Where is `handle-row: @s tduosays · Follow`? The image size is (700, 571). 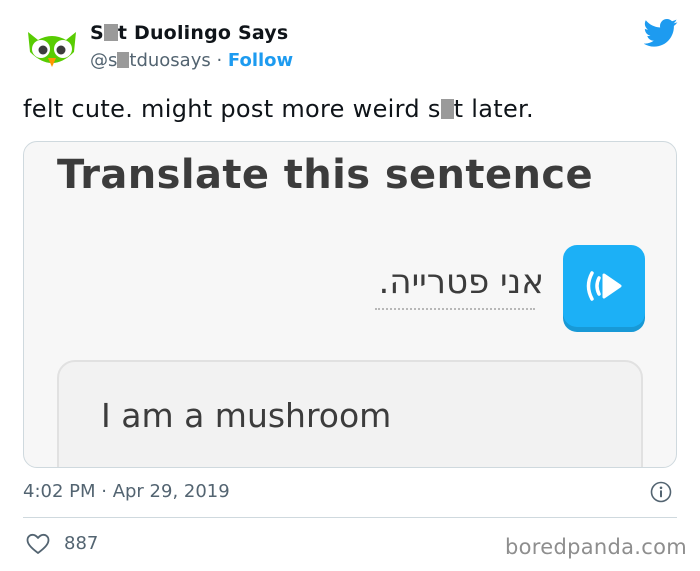
handle-row: @s tduosays · Follow is located at coordinates (191, 60).